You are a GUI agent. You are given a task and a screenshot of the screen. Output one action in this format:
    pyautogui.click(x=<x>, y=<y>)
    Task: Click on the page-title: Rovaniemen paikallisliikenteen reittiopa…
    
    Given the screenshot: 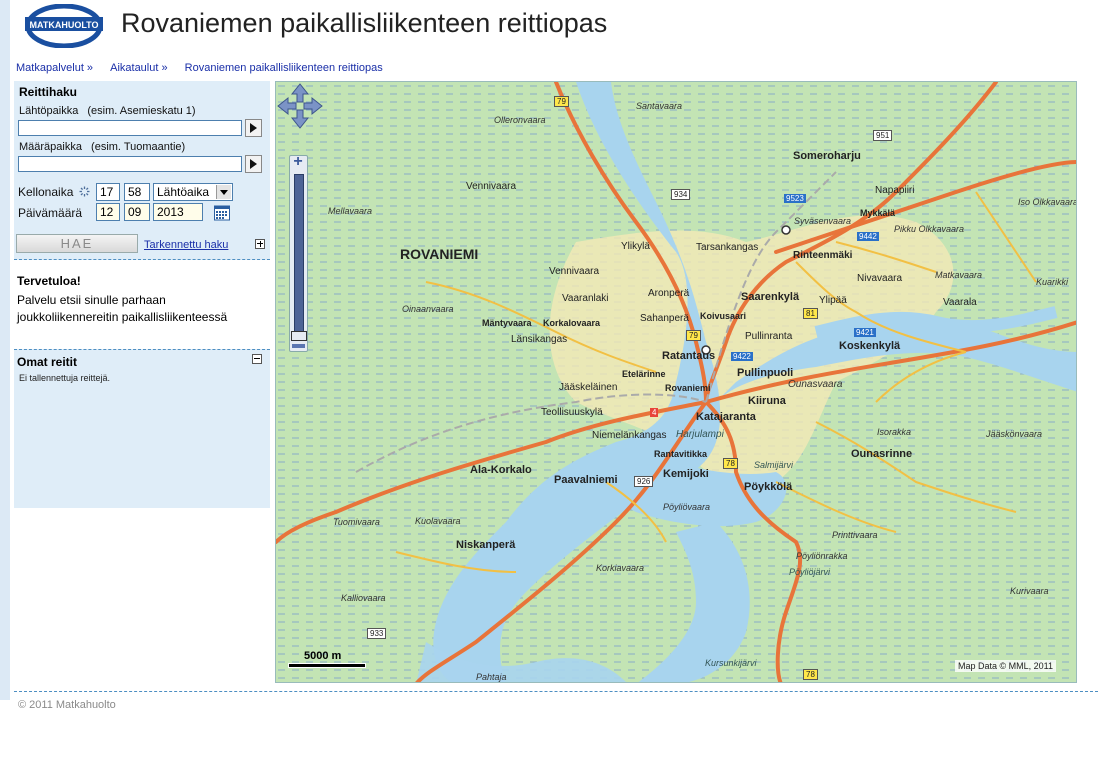 What is the action you would take?
    pyautogui.click(x=364, y=23)
    